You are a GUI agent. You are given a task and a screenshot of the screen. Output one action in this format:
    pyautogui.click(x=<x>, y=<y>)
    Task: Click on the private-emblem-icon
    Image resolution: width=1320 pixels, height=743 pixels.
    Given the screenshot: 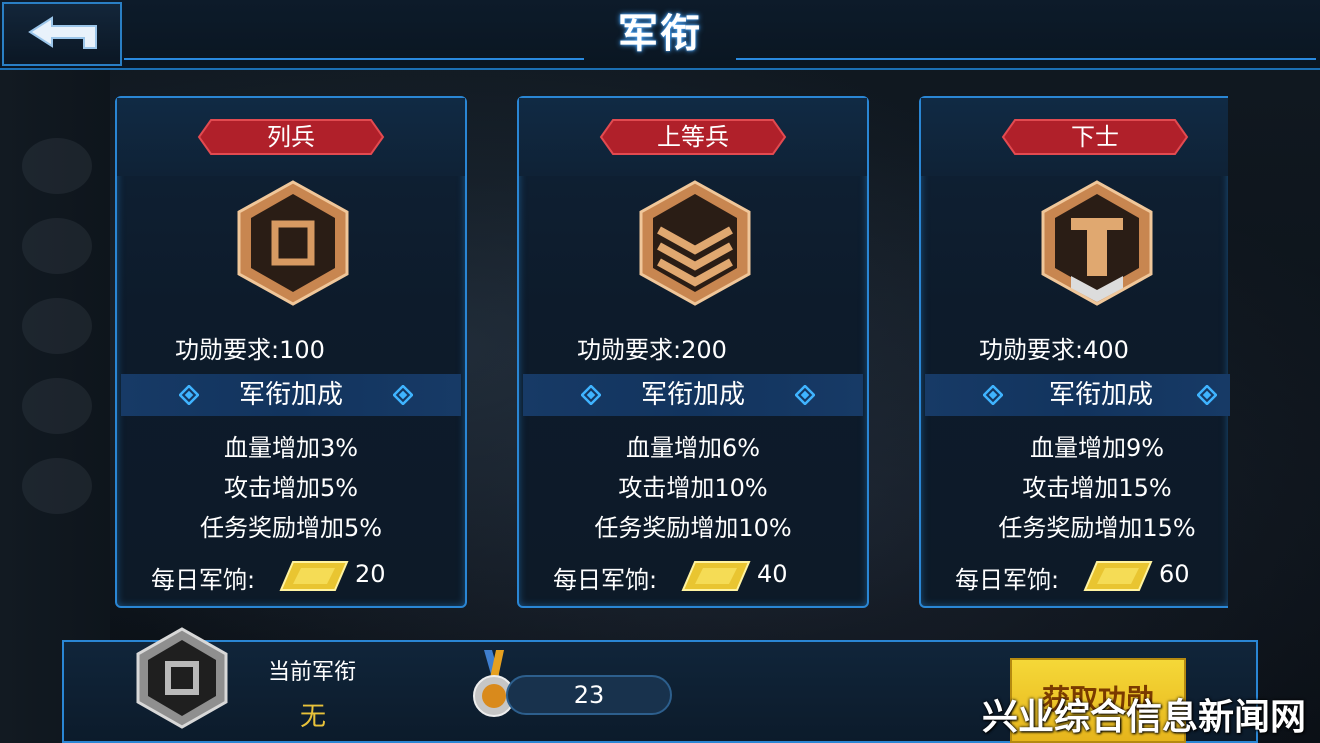 What is the action you would take?
    pyautogui.click(x=293, y=243)
    